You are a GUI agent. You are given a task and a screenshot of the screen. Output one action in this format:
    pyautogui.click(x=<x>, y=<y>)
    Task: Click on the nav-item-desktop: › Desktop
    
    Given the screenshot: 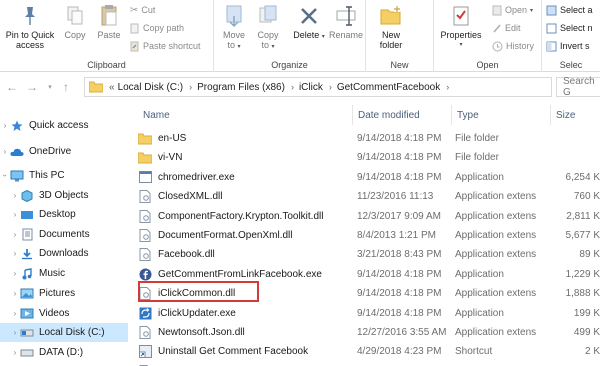 What is the action you would take?
    pyautogui.click(x=64, y=214)
    